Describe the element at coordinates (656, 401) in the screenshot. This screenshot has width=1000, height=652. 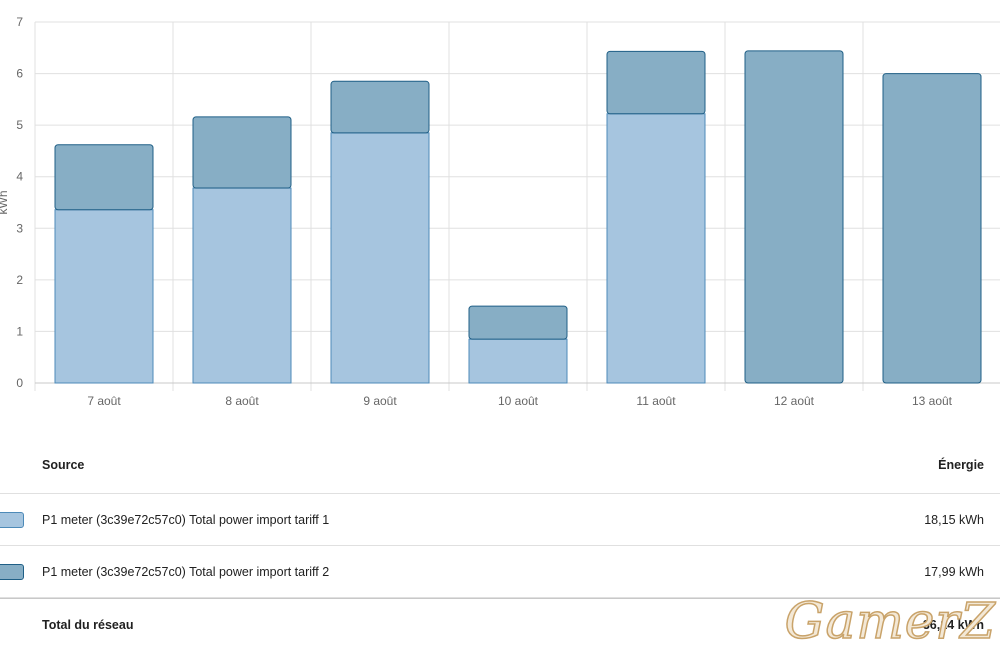
I see `x-tick-label: 11 août` at that location.